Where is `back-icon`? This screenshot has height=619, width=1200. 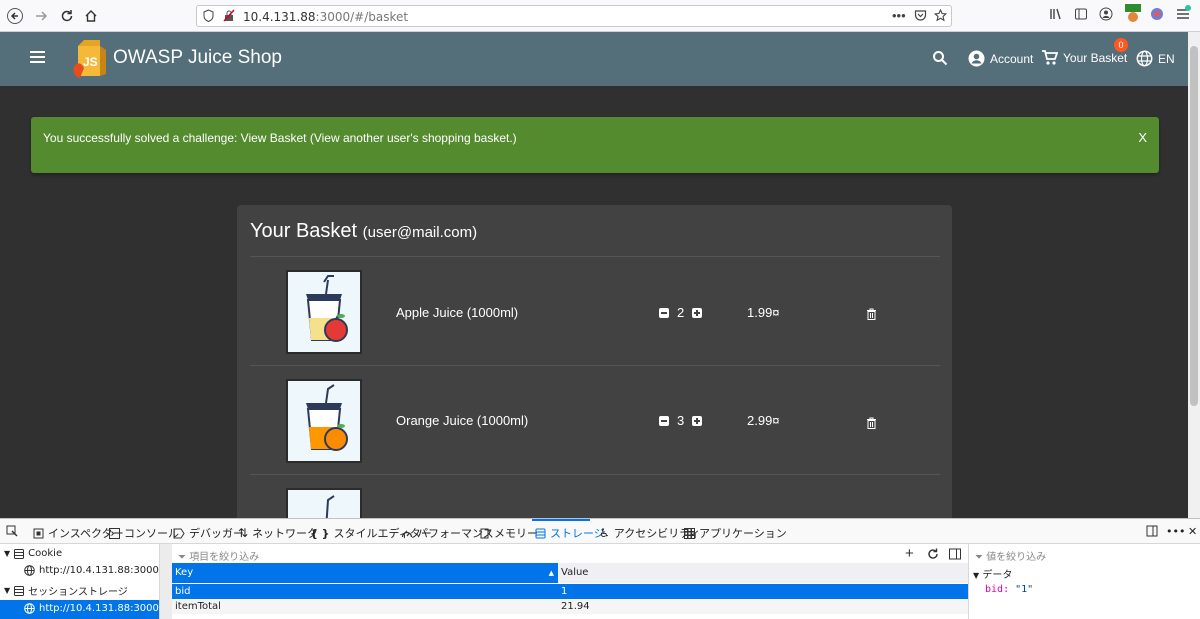
back-icon is located at coordinates (15, 16).